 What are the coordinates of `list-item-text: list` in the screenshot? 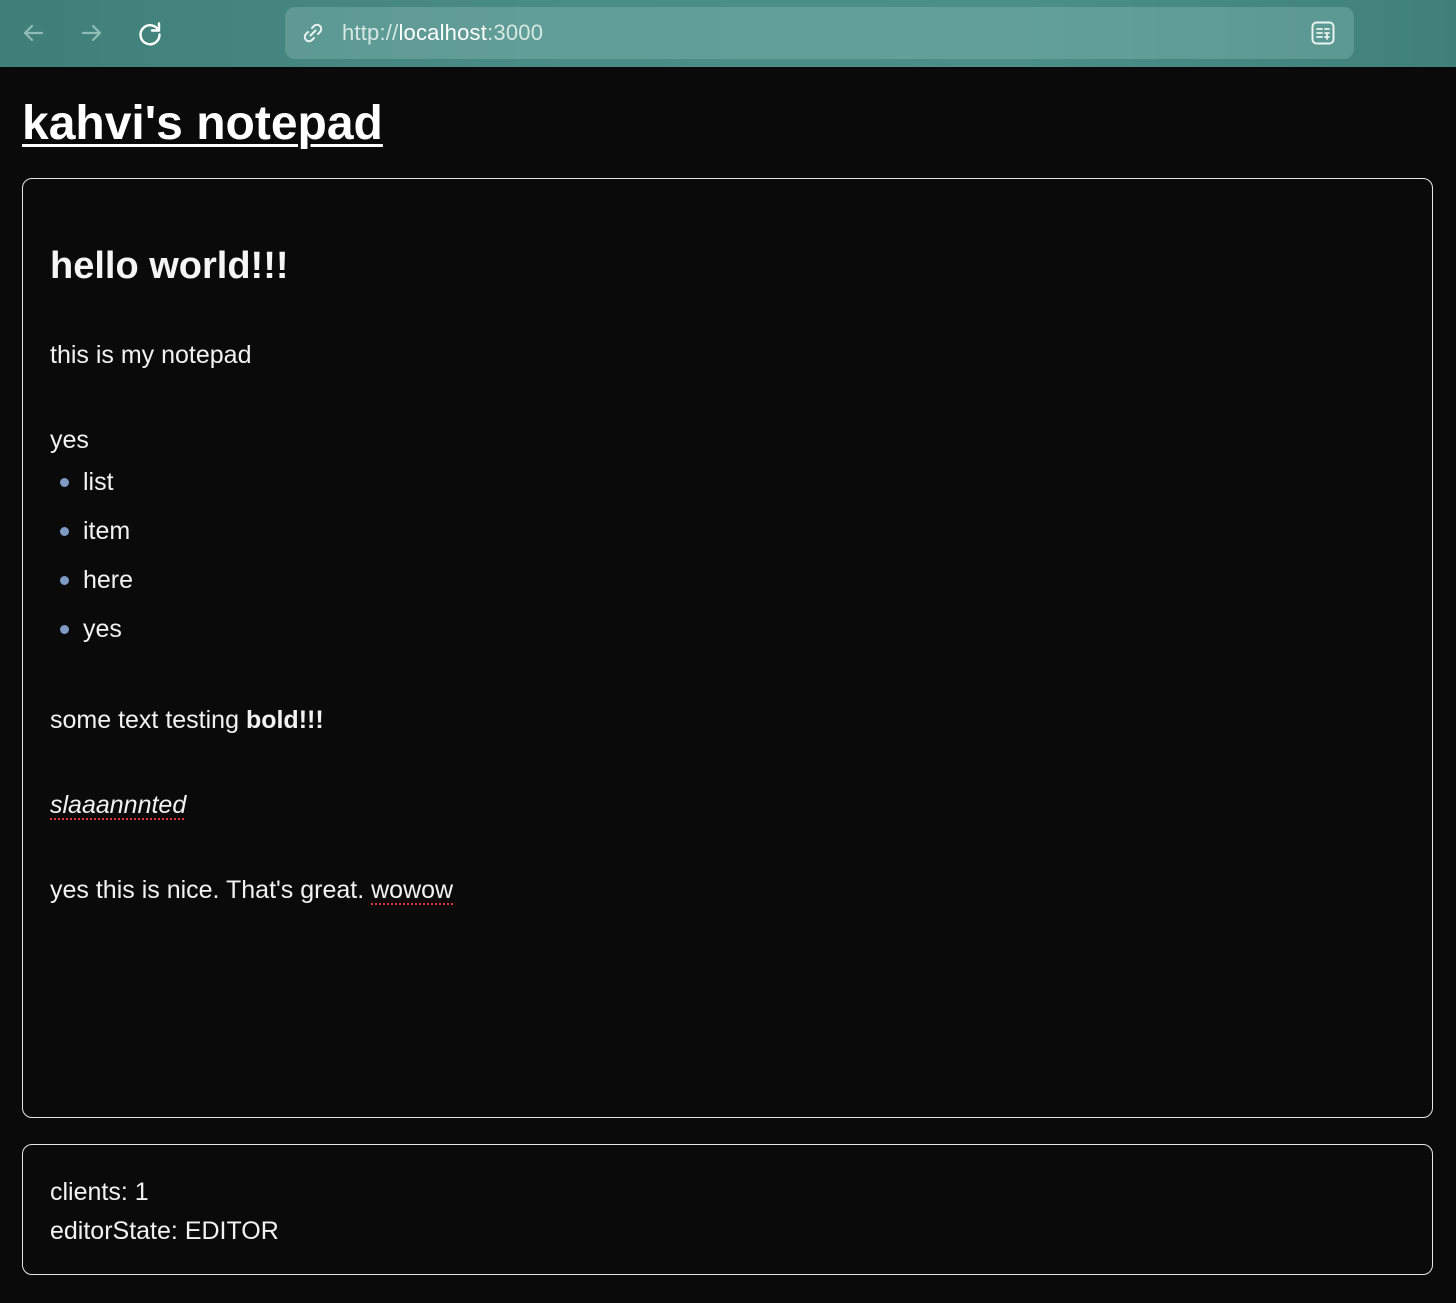 It's located at (98, 482).